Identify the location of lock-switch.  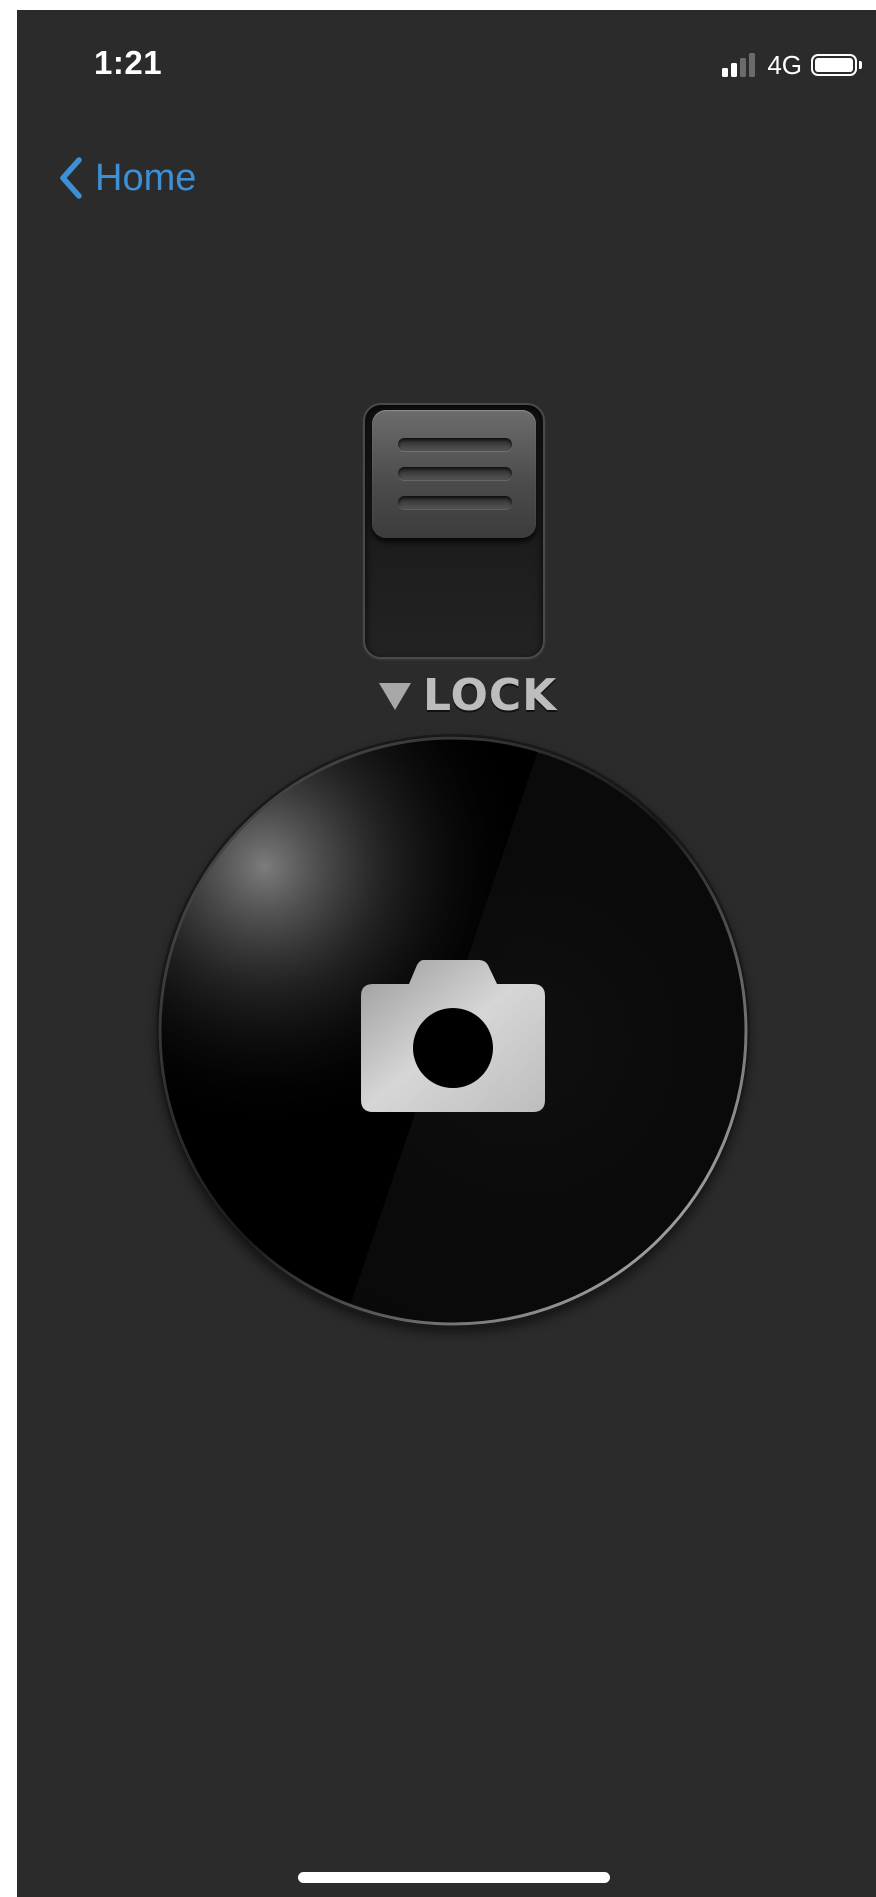
(454, 531).